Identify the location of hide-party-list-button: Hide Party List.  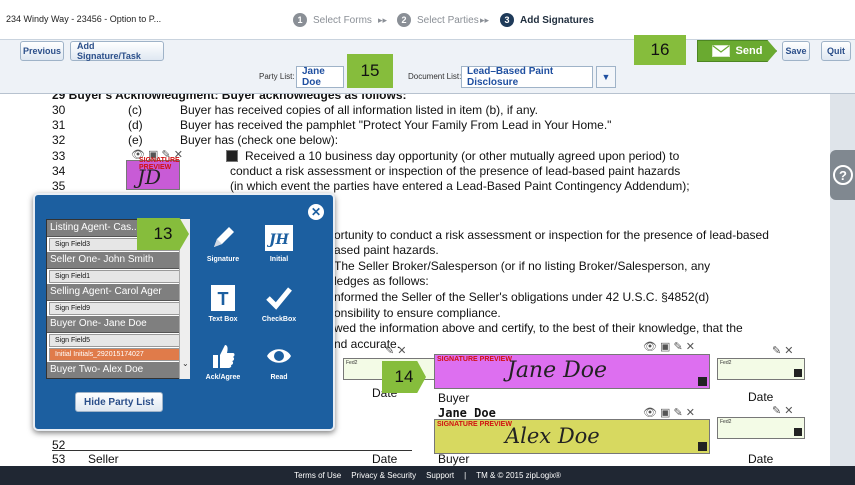
(119, 402).